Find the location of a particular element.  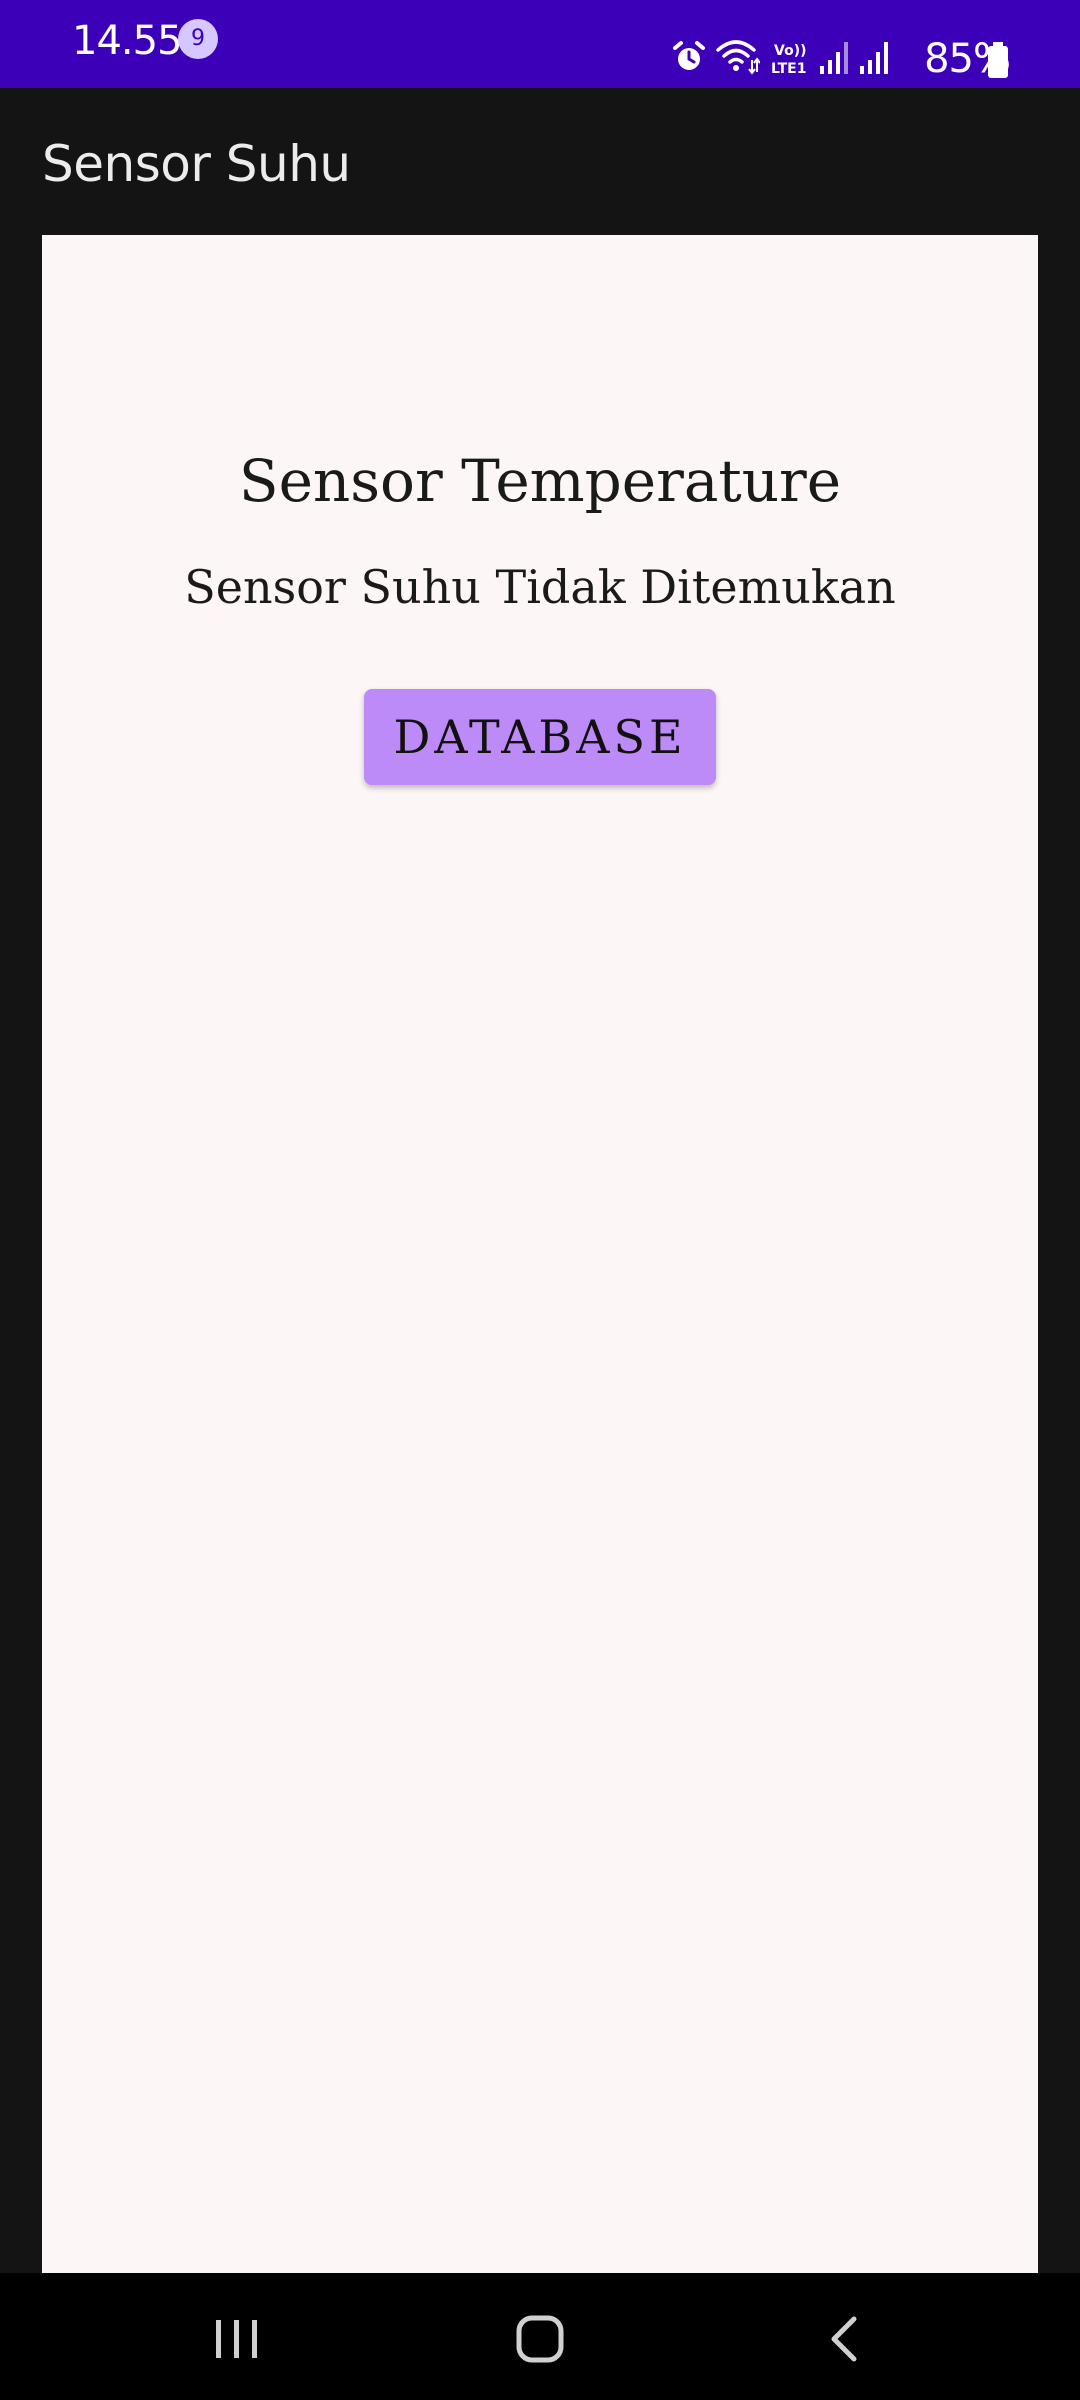

status-time: 14.55 is located at coordinates (127, 41).